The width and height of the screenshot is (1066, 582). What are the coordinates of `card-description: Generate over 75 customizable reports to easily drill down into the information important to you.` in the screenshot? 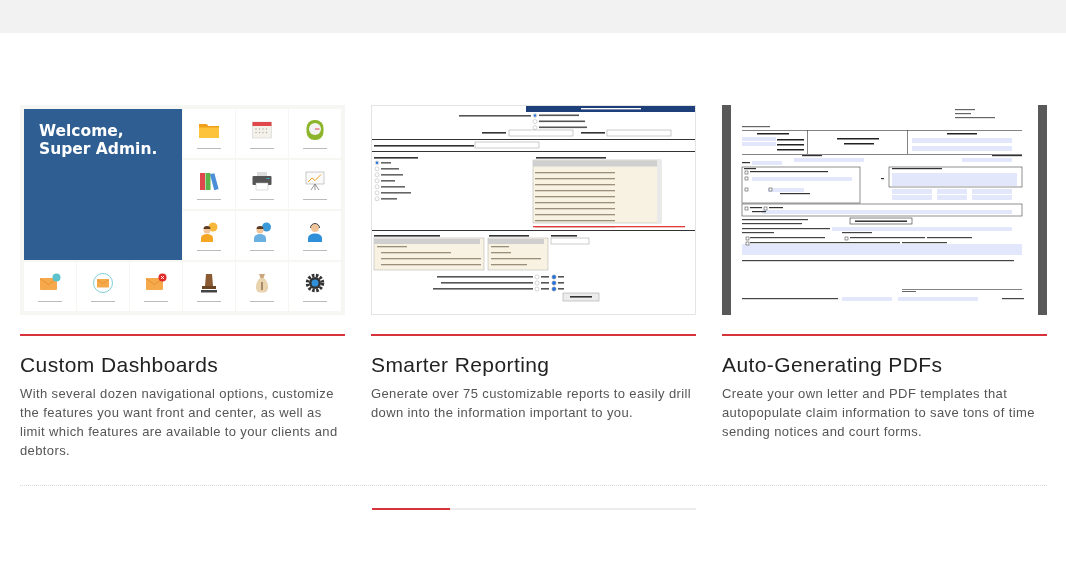 It's located at (531, 403).